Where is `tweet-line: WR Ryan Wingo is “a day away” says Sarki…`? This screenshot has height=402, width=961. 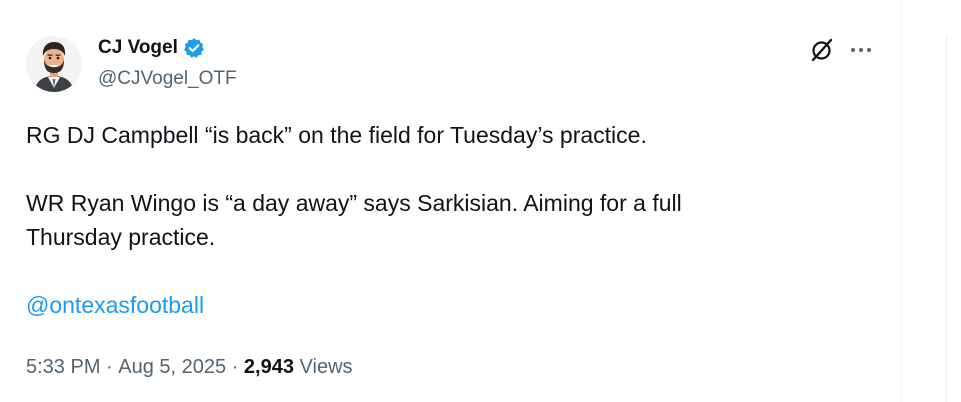
tweet-line: WR Ryan Wingo is “a day away” says Sarki… is located at coordinates (354, 203).